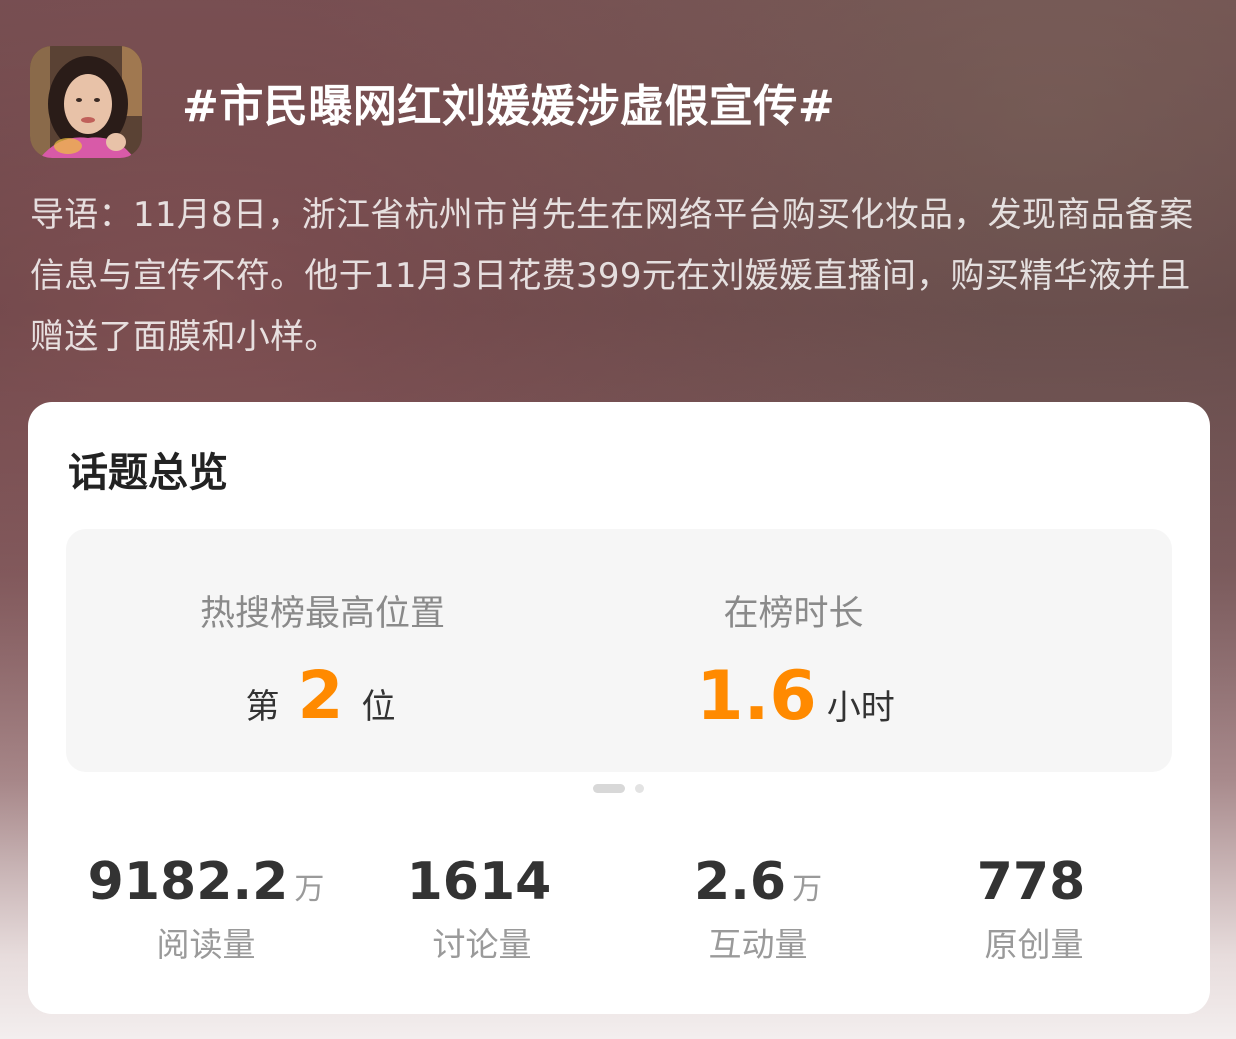 The height and width of the screenshot is (1039, 1236). Describe the element at coordinates (740, 882) in the screenshot. I see `stat-value: 2.6` at that location.